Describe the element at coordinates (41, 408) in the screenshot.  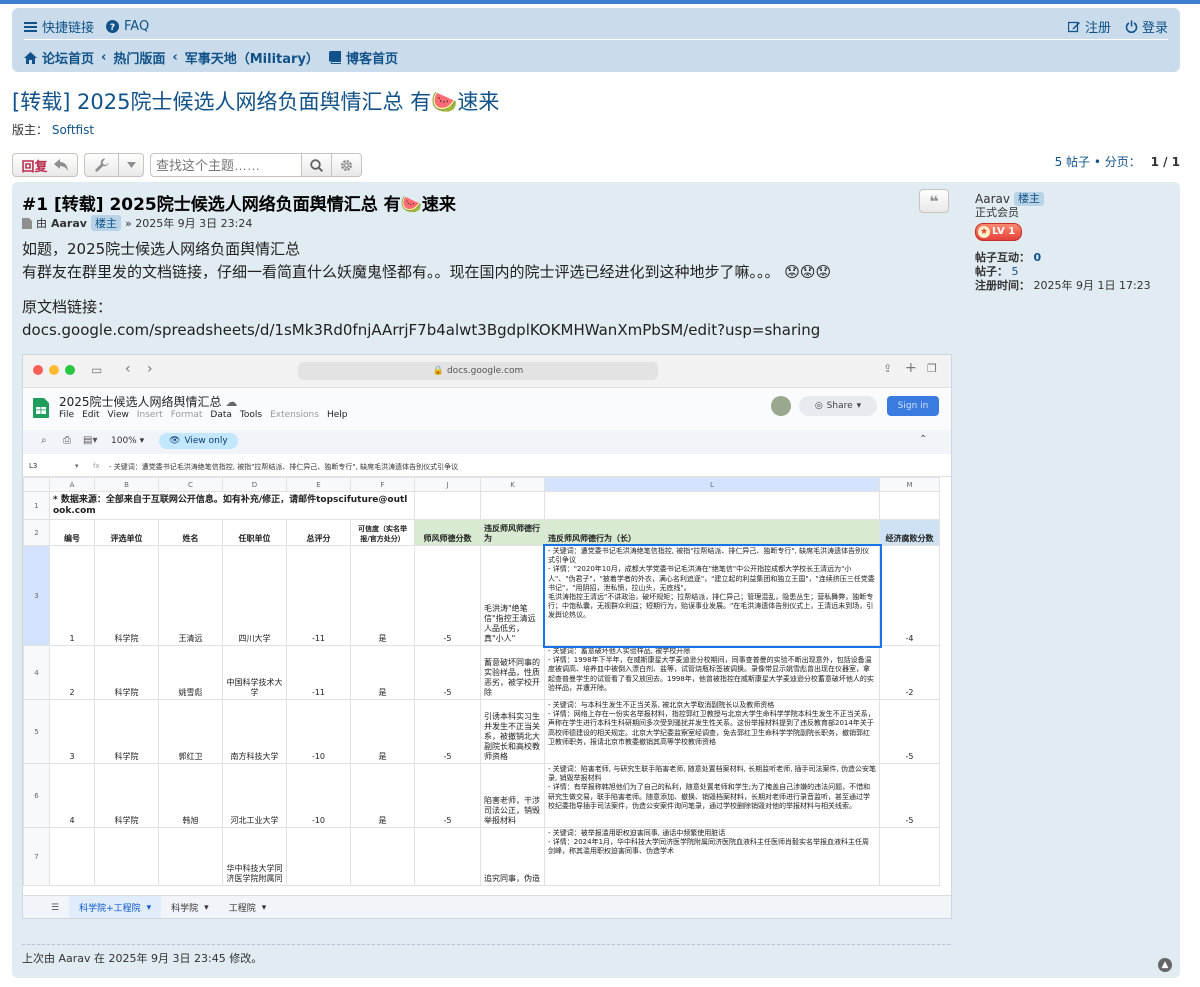
I see `sheets-logo-icon` at that location.